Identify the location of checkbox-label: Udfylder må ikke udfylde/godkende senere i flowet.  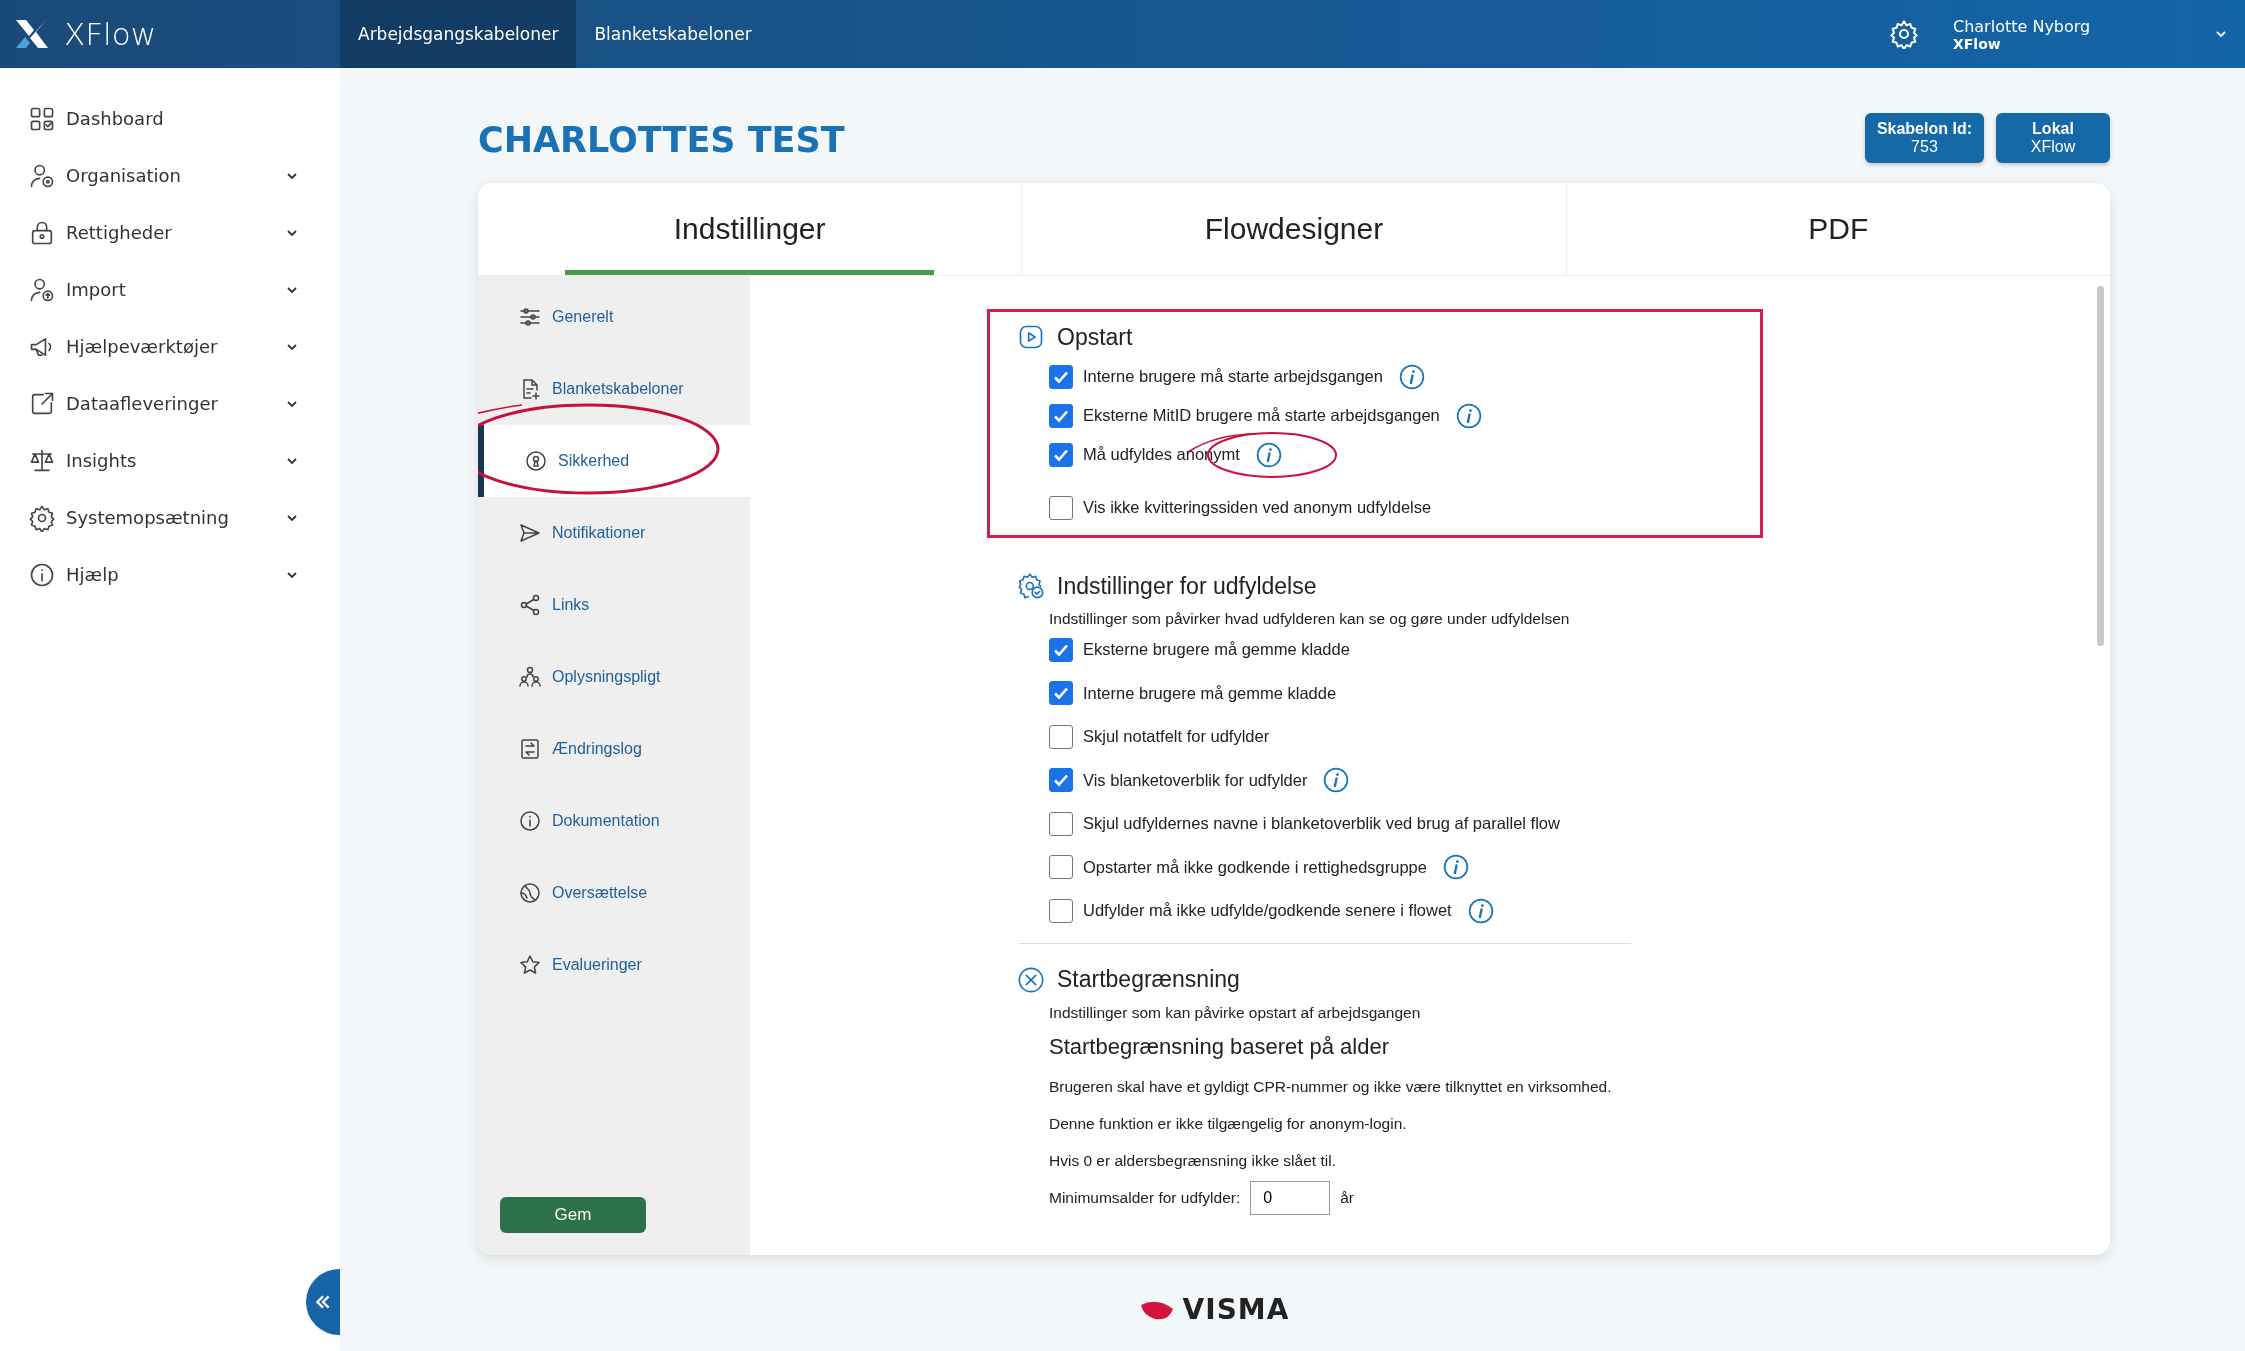
(1267, 911).